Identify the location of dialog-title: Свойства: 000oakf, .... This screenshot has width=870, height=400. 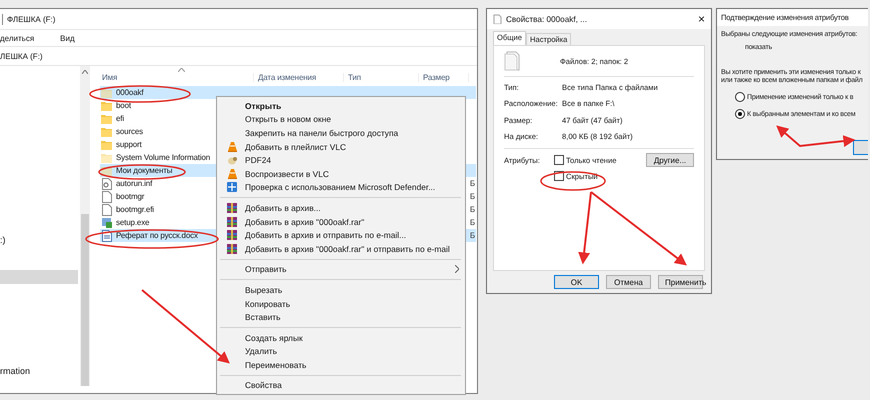
(547, 19).